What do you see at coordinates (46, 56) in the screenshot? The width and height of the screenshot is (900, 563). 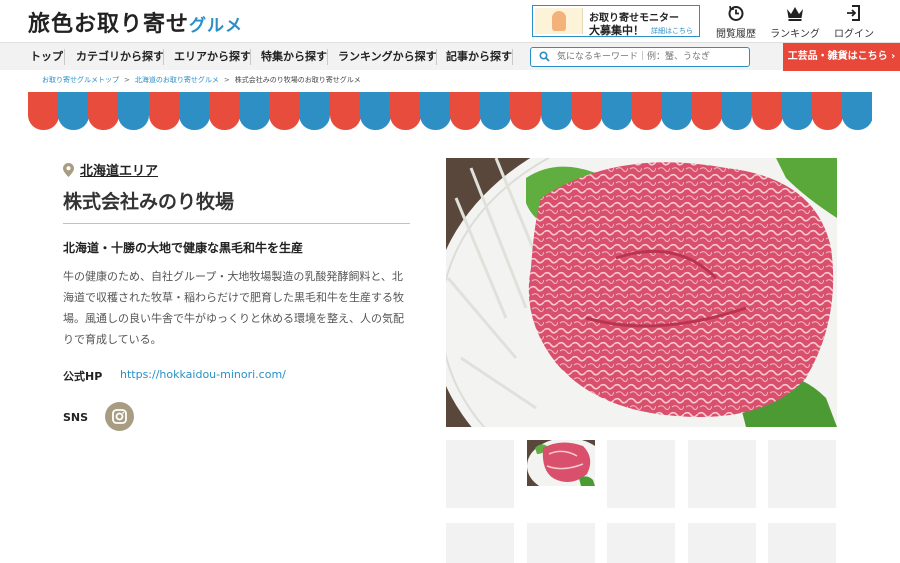 I see `nav-item-top: トップ` at bounding box center [46, 56].